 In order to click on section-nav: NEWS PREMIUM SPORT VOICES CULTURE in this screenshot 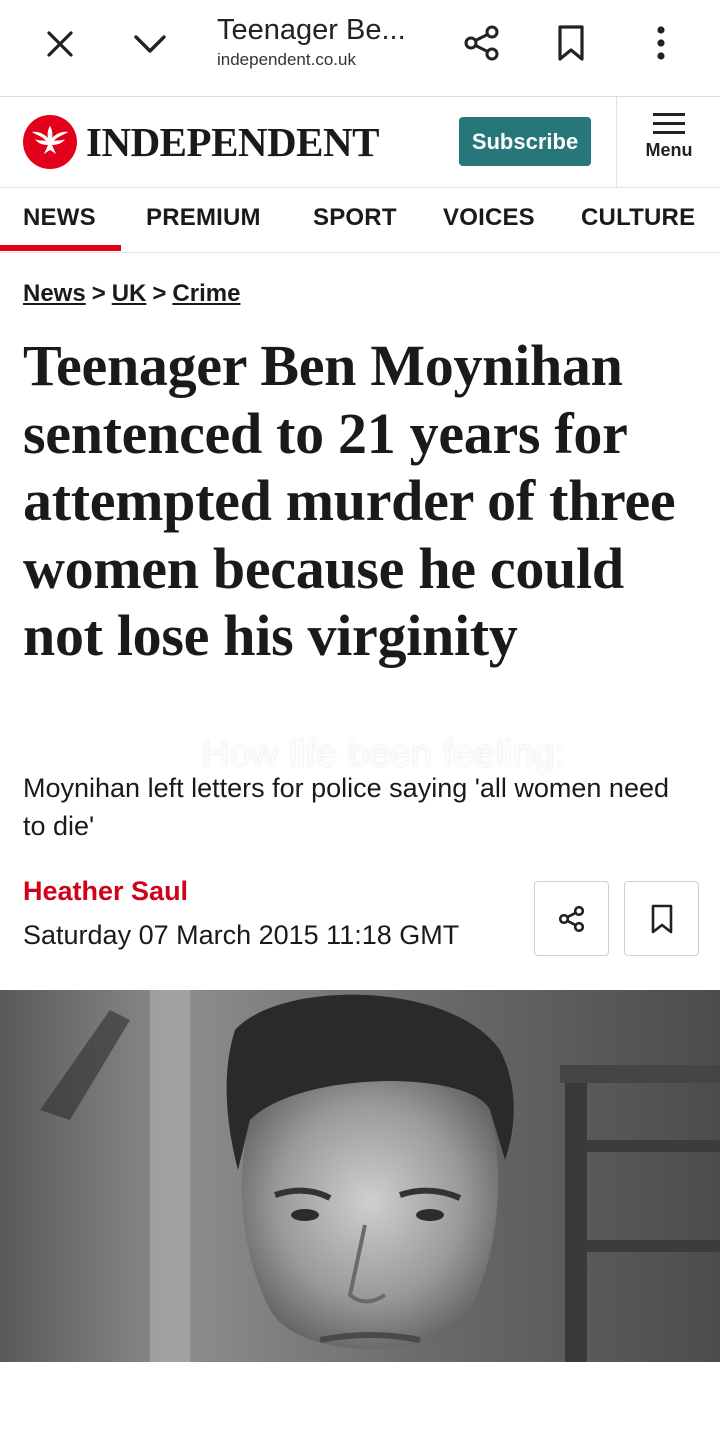, I will do `click(360, 220)`.